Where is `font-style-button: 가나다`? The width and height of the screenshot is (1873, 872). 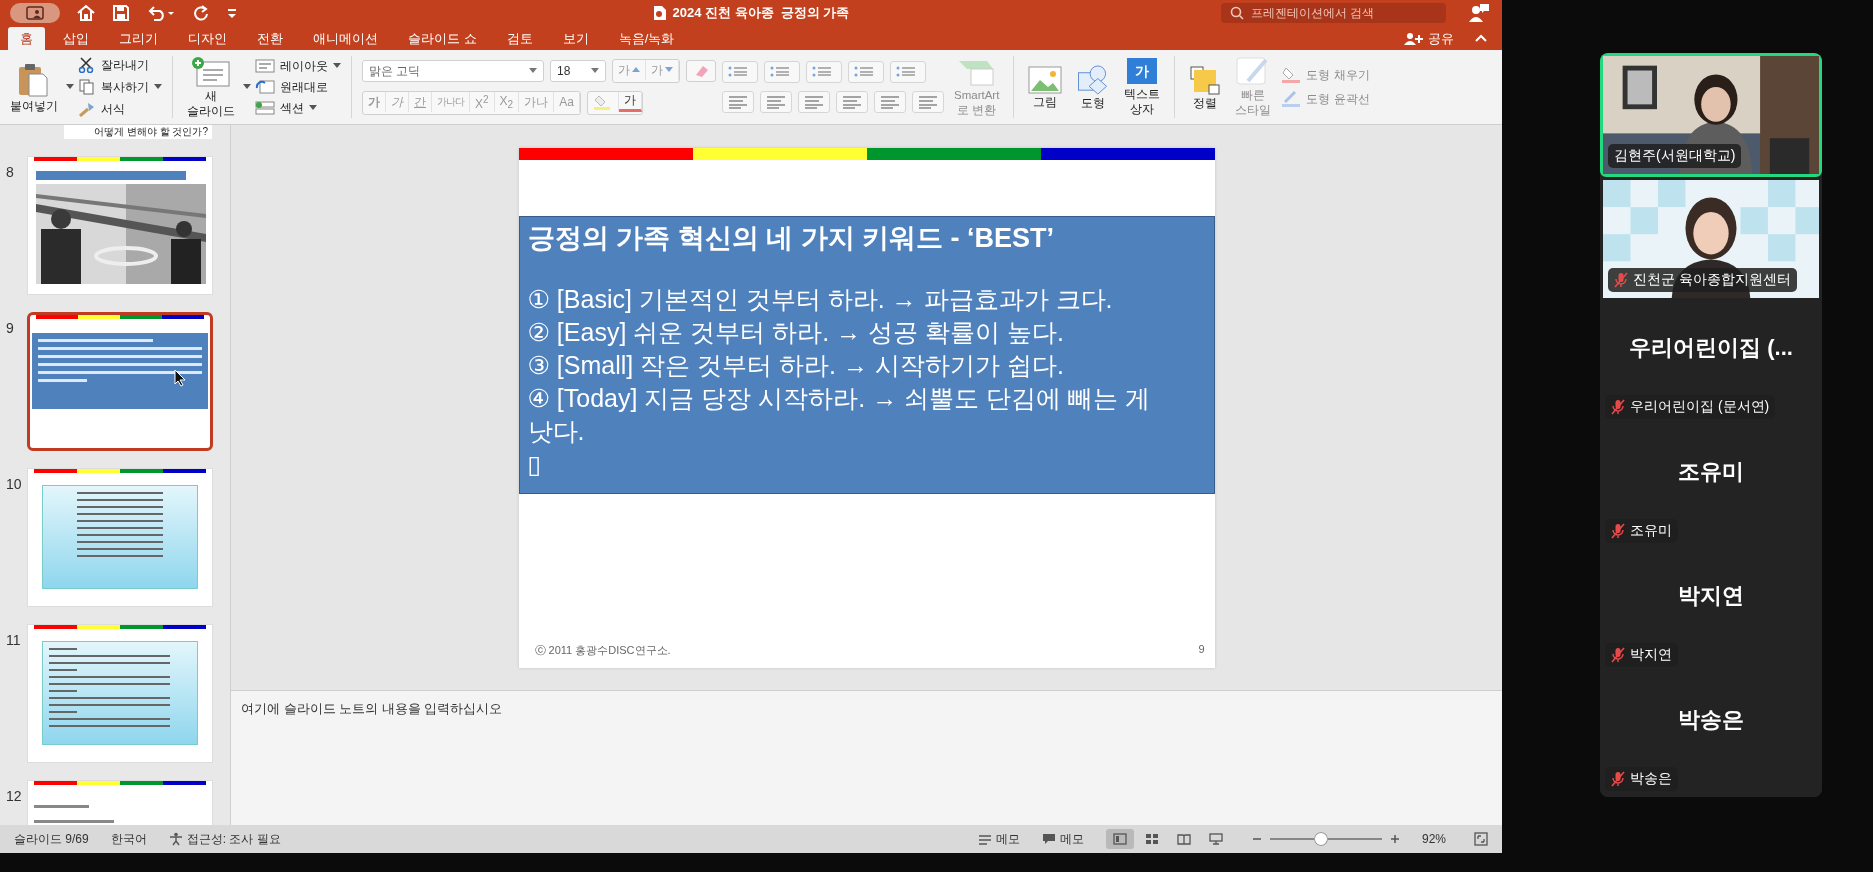 font-style-button: 가나다 is located at coordinates (451, 102).